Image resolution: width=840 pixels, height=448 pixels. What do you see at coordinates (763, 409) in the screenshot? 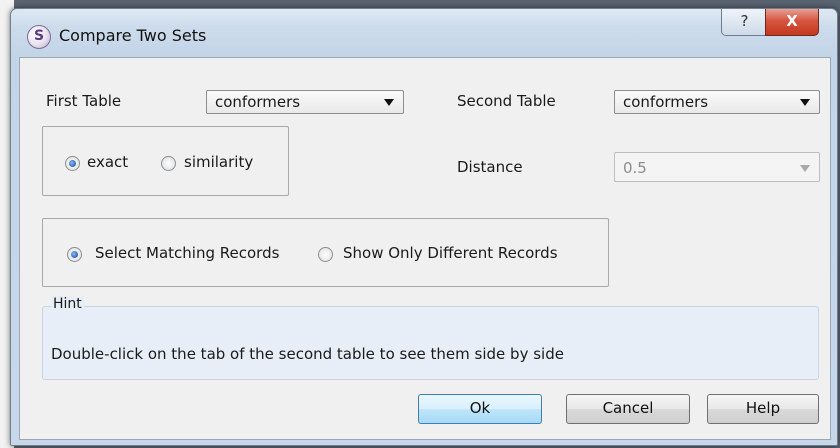
I see `help-button: Help` at bounding box center [763, 409].